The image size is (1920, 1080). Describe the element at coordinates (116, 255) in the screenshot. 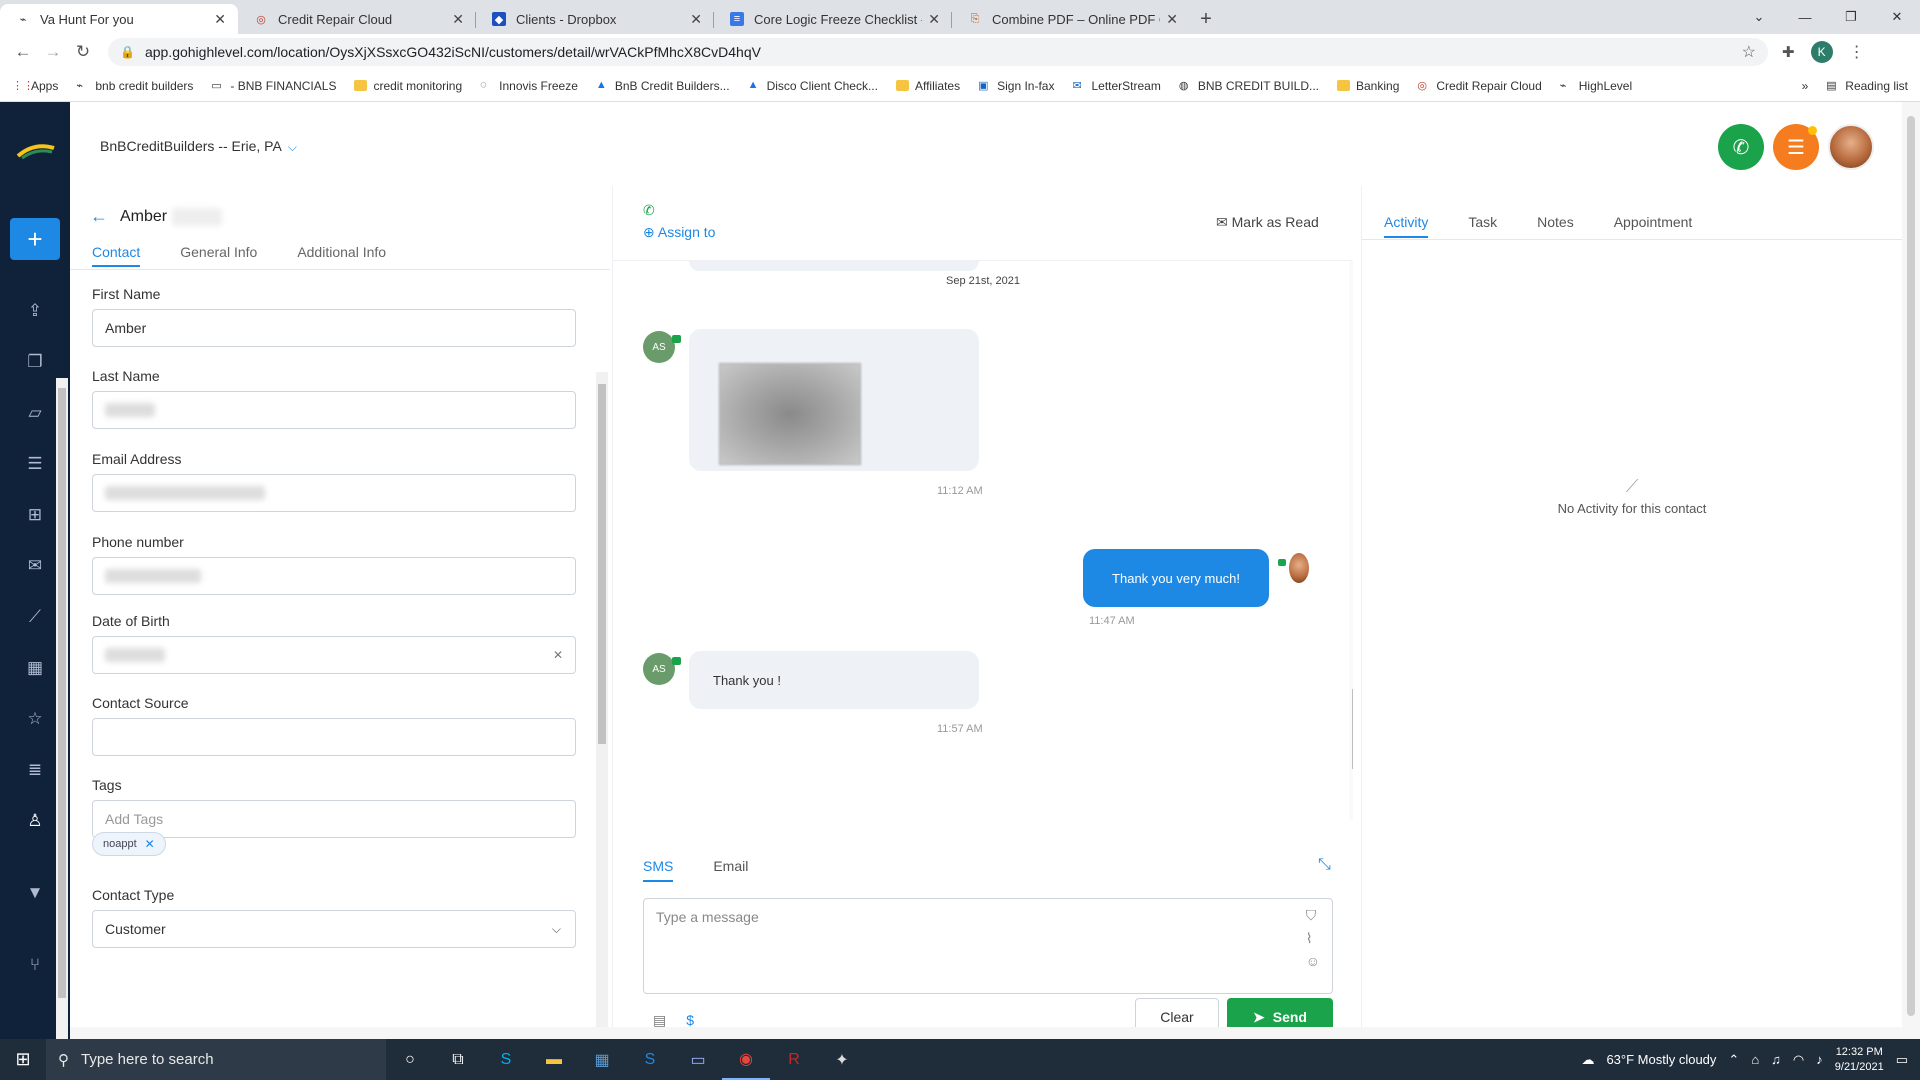

I see `tab-contact: Contact` at that location.